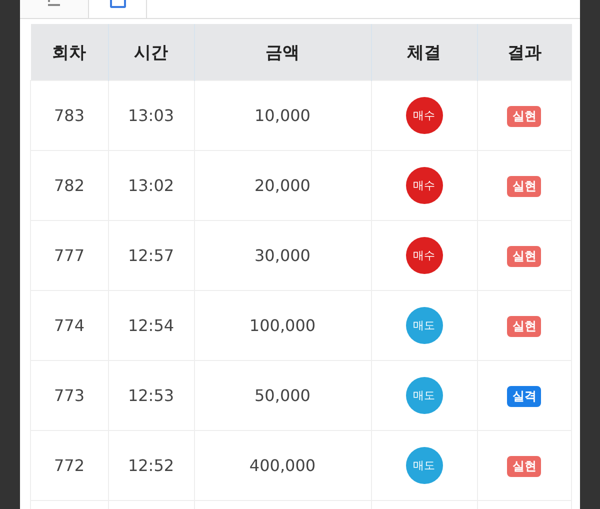  I want to click on table-cell: 777, so click(69, 255).